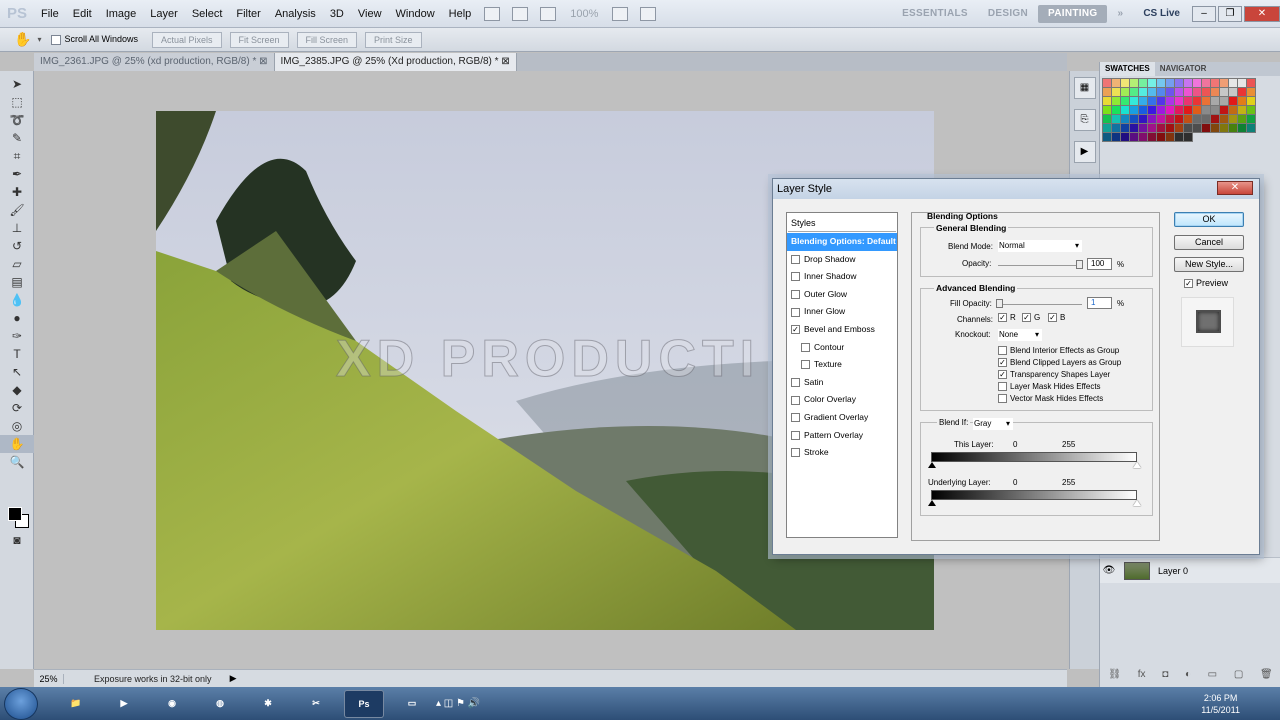 The height and width of the screenshot is (720, 1280). I want to click on fit-screen-button: Fit Screen, so click(259, 39).